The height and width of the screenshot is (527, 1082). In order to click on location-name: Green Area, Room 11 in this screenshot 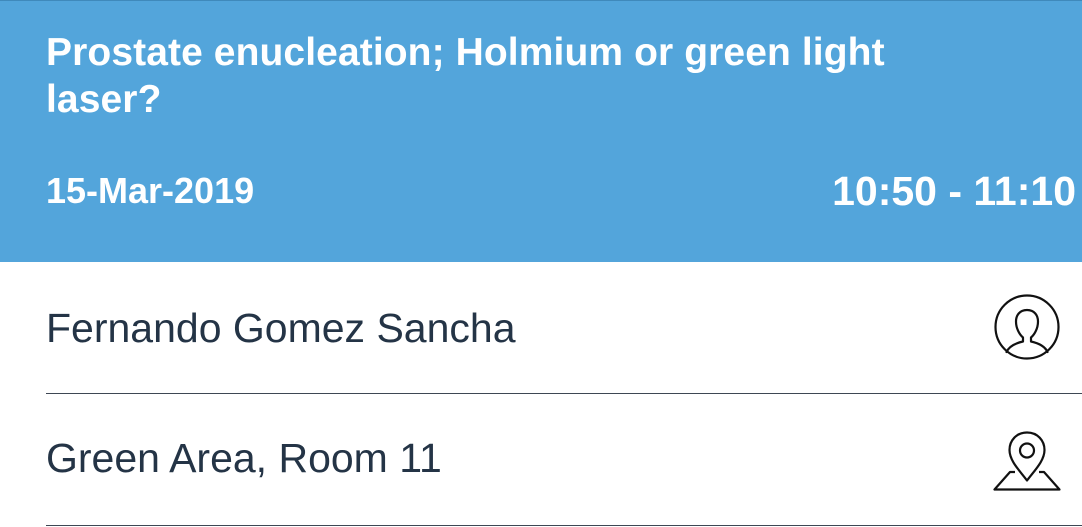, I will do `click(244, 458)`.